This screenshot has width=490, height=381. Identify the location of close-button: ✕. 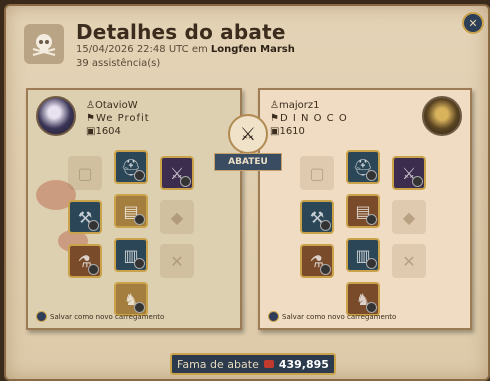
(473, 23).